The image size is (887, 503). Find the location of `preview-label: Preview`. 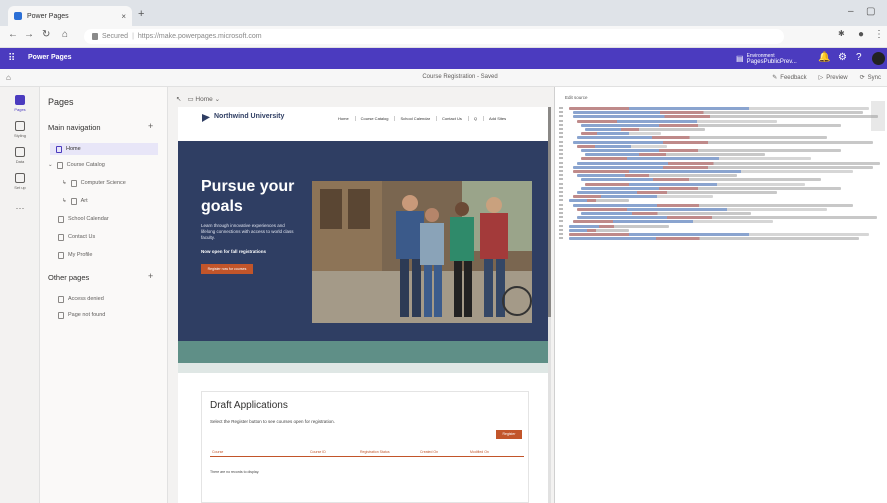

preview-label: Preview is located at coordinates (837, 77).